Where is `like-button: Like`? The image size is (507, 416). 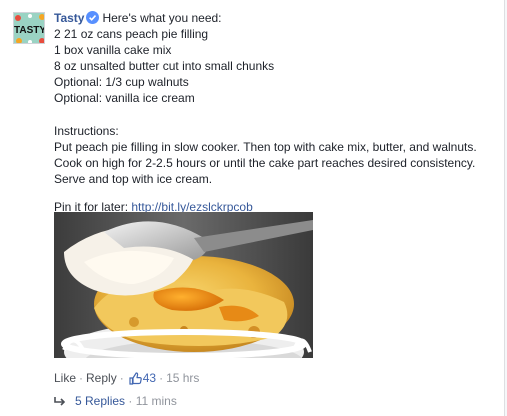
like-button: Like is located at coordinates (65, 378).